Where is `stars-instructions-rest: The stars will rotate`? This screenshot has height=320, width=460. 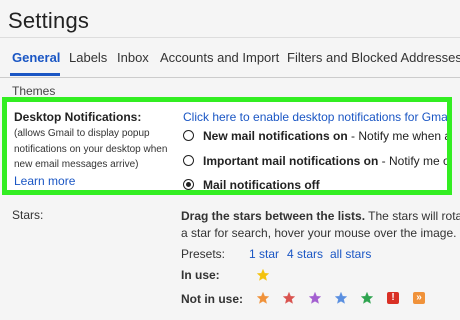 stars-instructions-rest: The stars will rotate is located at coordinates (414, 216).